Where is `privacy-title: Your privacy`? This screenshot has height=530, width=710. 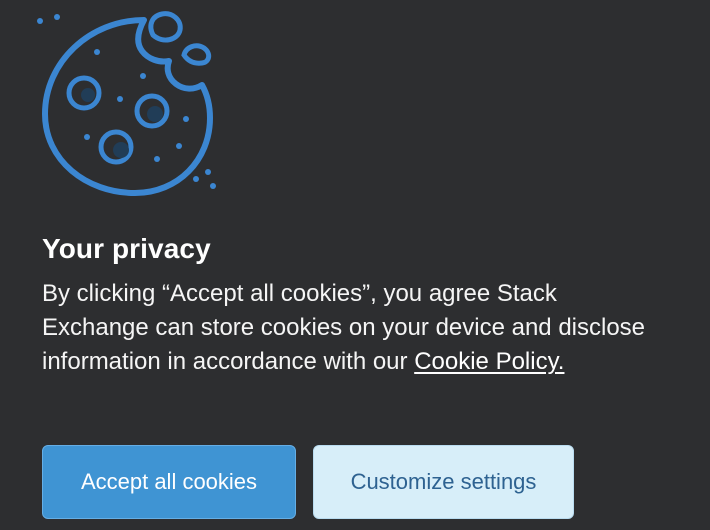
privacy-title: Your privacy is located at coordinates (126, 248).